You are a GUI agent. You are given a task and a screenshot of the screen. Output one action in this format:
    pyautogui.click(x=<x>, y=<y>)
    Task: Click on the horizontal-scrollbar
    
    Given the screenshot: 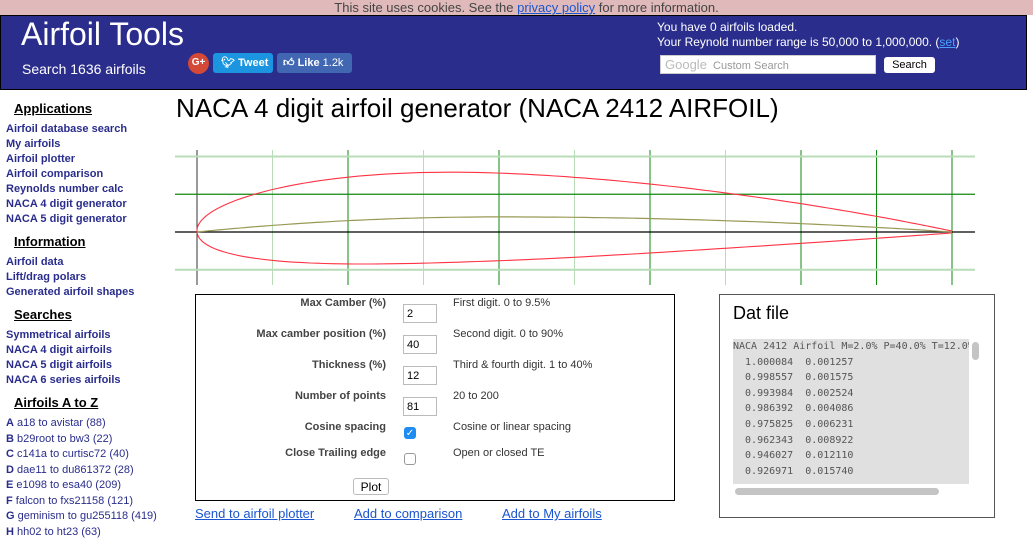 What is the action you would take?
    pyautogui.click(x=837, y=491)
    